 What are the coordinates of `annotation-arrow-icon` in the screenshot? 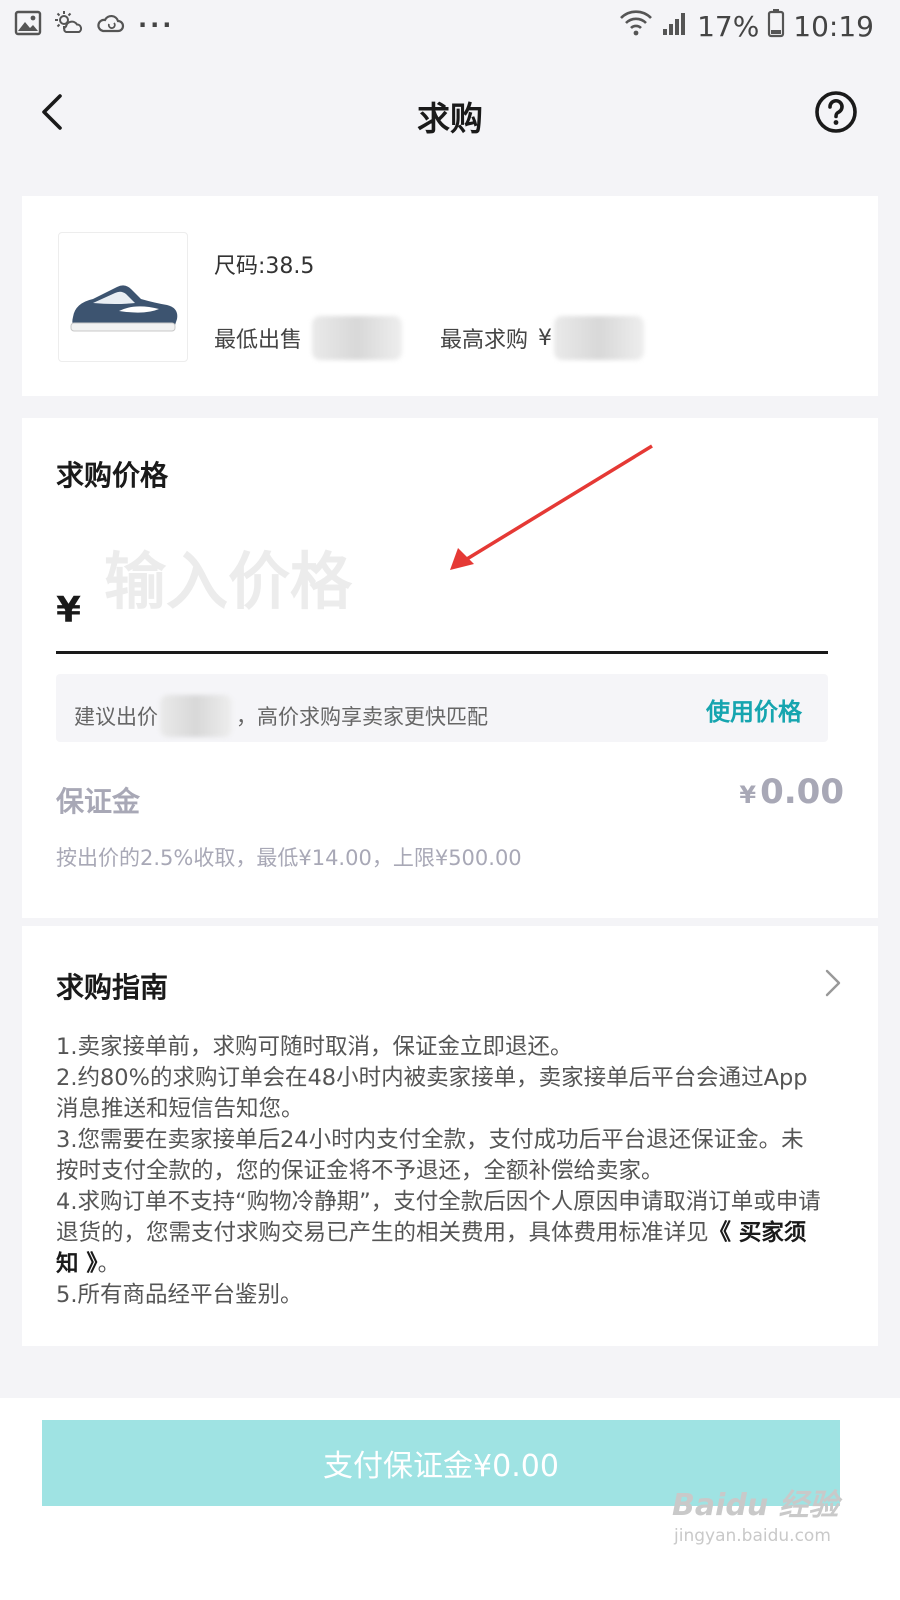 It's located at (551, 507).